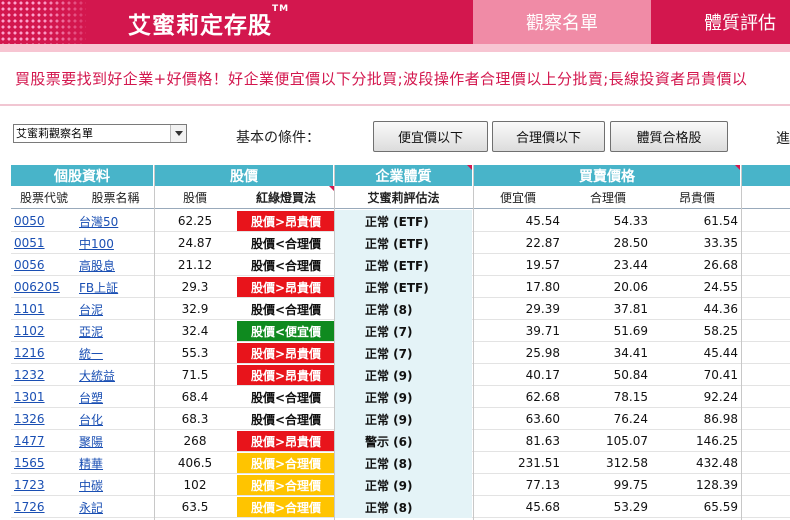  What do you see at coordinates (116, 375) in the screenshot?
I see `stock-name-link: 大統益` at bounding box center [116, 375].